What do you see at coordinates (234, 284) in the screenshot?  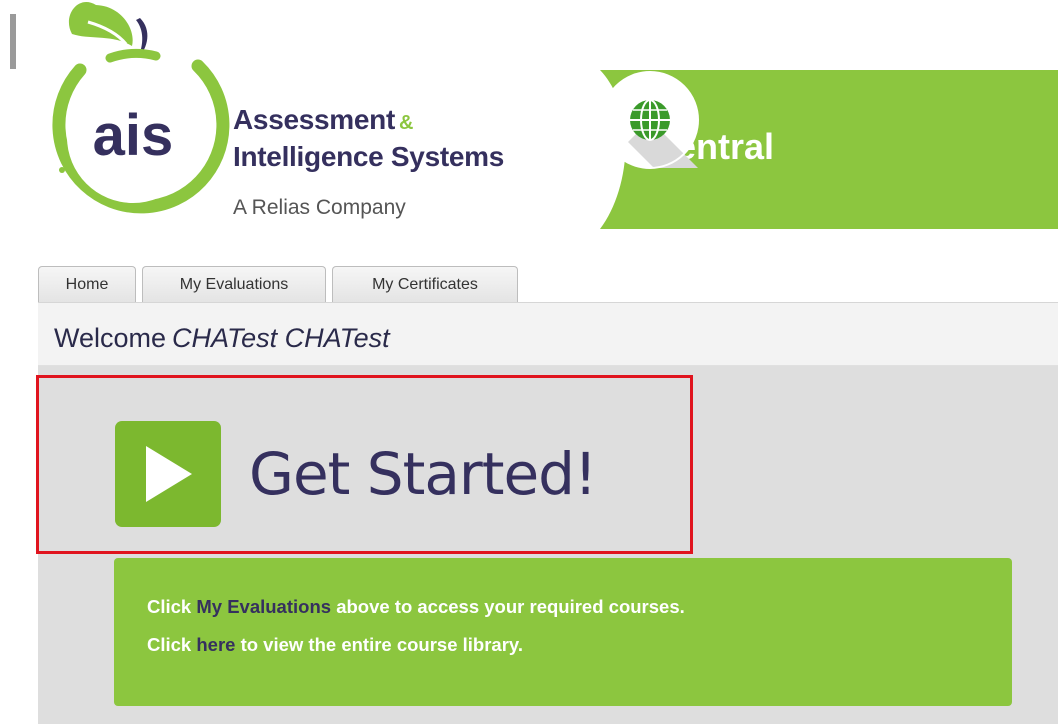 I see `tab-my-evaluations: My Evaluations` at bounding box center [234, 284].